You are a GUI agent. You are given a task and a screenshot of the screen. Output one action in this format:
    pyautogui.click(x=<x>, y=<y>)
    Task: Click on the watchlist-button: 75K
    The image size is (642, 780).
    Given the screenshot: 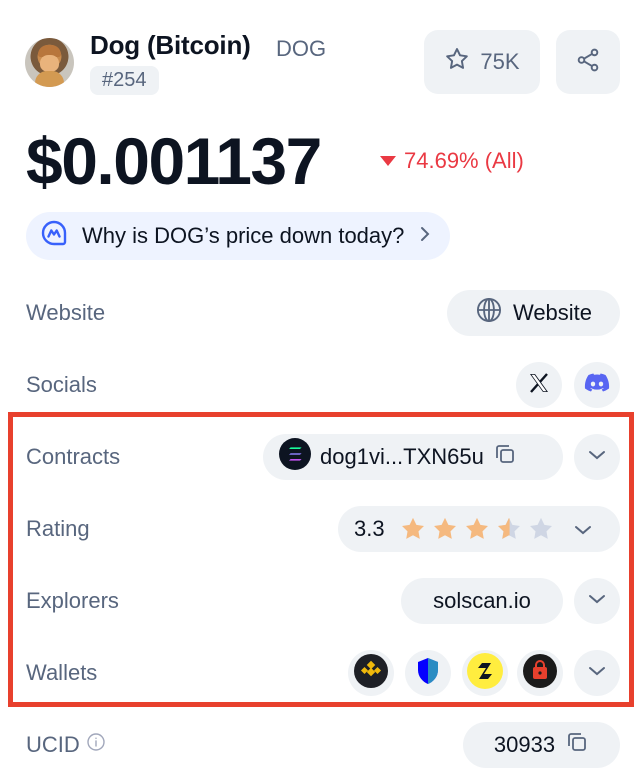 What is the action you would take?
    pyautogui.click(x=482, y=62)
    